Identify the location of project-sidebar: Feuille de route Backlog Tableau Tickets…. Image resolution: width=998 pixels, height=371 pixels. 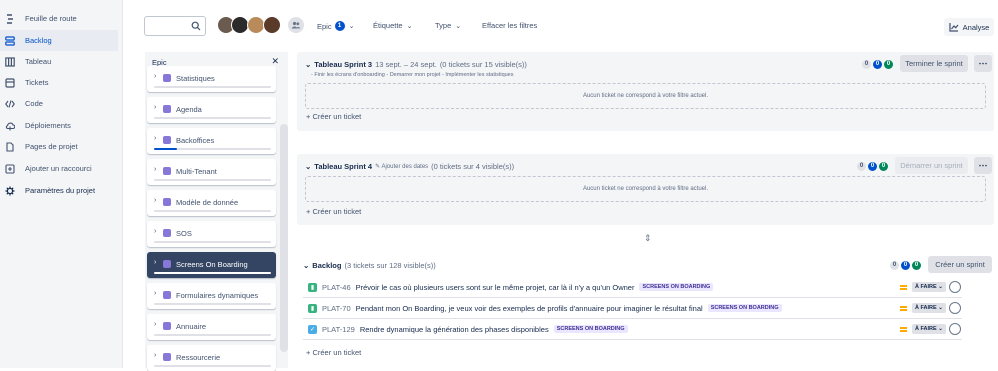
(61, 184).